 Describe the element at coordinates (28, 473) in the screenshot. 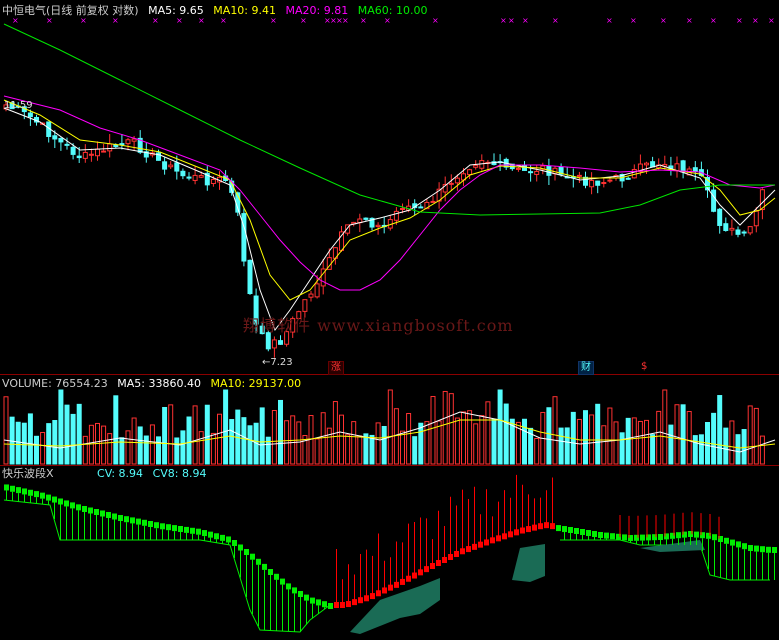

I see `indicator-name: 快乐波段X` at that location.